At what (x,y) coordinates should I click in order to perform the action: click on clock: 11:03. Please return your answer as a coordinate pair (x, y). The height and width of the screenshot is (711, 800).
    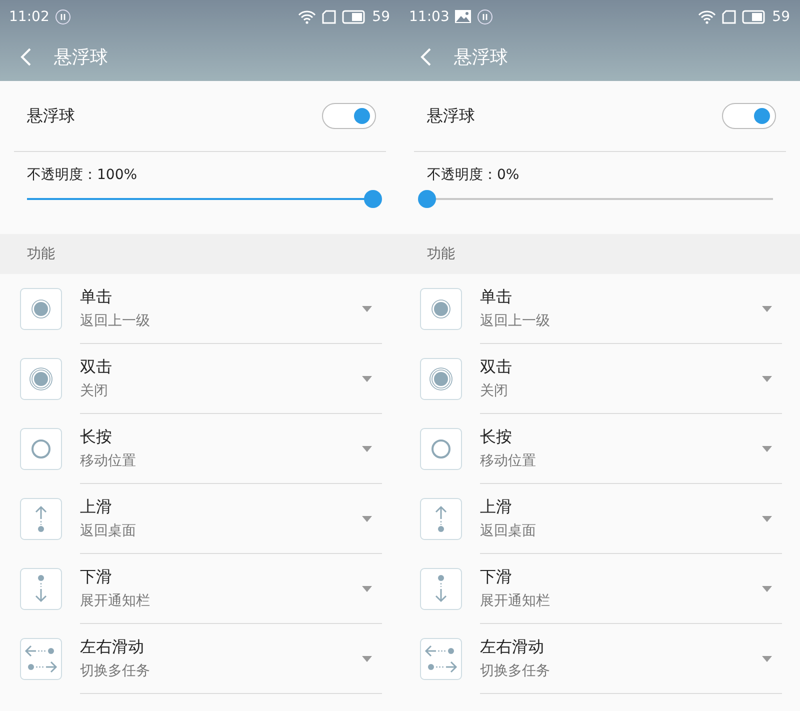
    Looking at the image, I should click on (429, 16).